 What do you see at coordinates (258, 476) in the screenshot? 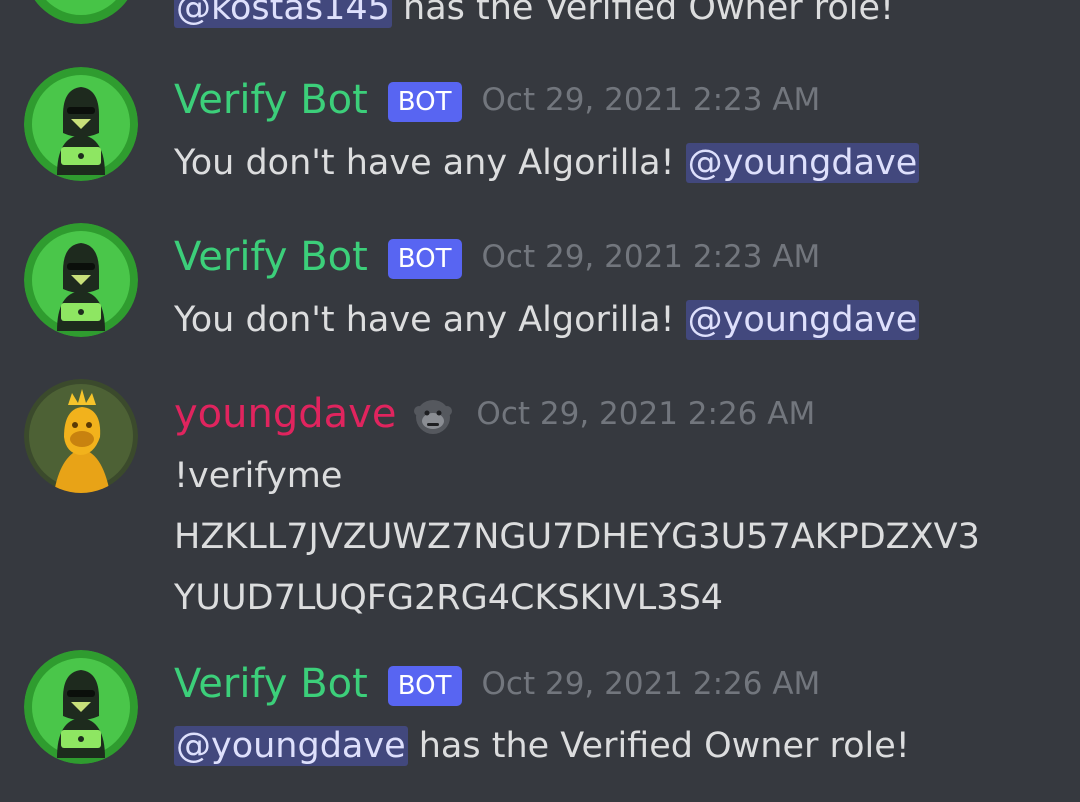
I see `message-line: !verifyme` at bounding box center [258, 476].